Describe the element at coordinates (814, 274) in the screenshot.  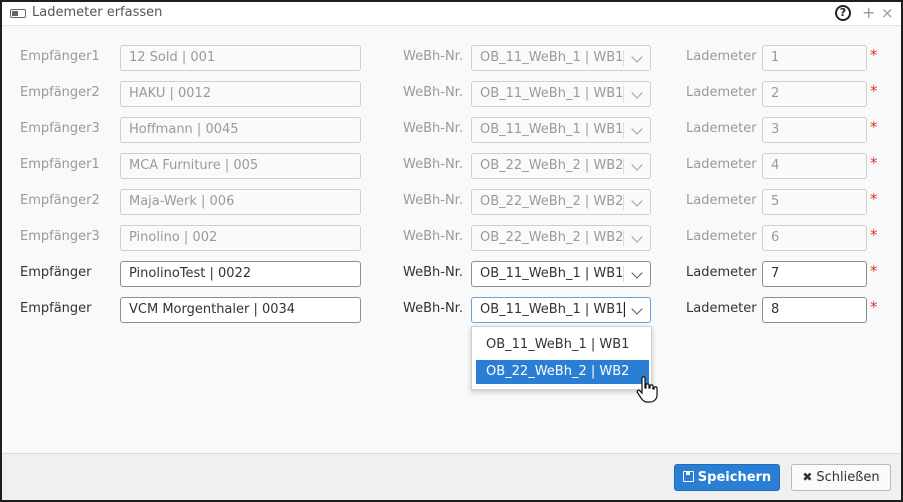
I see `lademeter-field: 7` at that location.